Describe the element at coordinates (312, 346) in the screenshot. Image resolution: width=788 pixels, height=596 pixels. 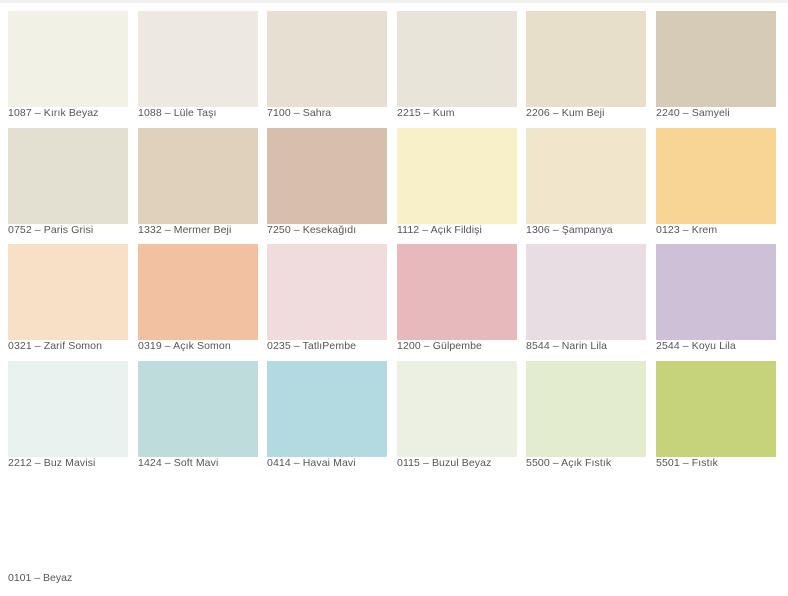
I see `swatch-label: 0235 – TatlıPembe` at that location.